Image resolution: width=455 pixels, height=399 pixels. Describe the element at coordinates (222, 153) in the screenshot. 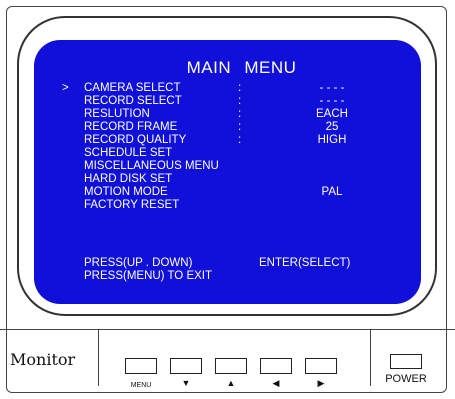

I see `menu-item-schedule-set: SCHEDULE SET` at that location.